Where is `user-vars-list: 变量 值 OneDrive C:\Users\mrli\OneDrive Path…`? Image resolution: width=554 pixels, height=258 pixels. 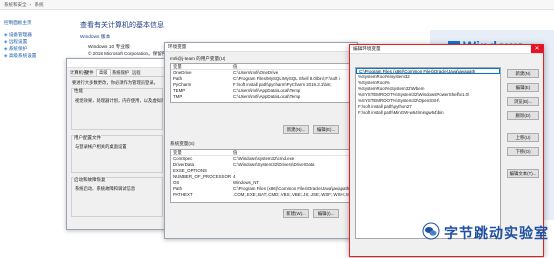 user-vars-list: 变量 值 OneDrive C:\Users\mrli\OneDrive Path… is located at coordinates (262, 83).